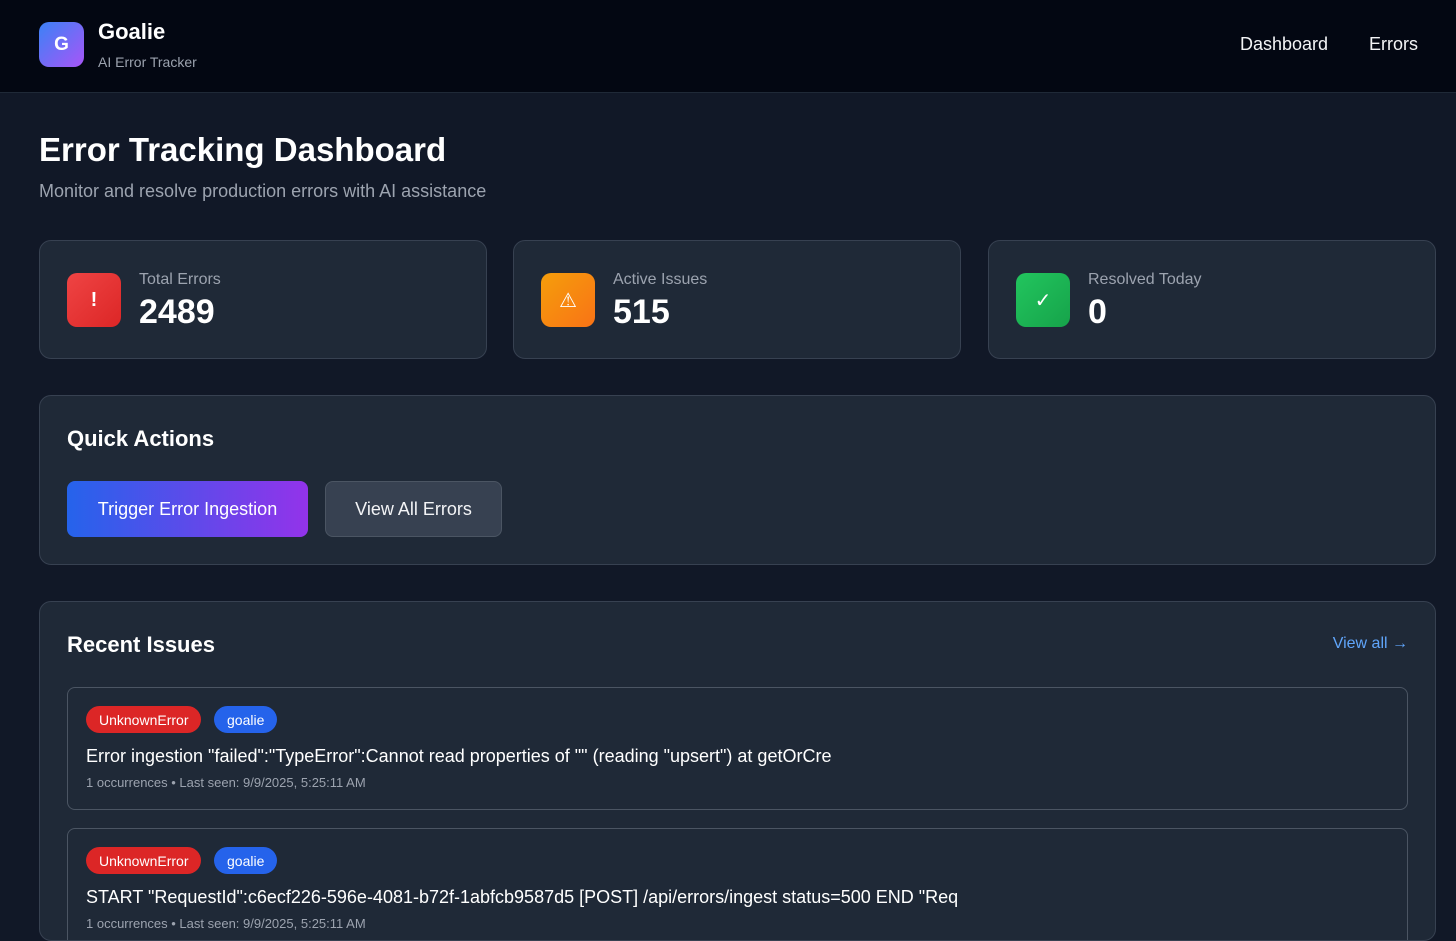 The width and height of the screenshot is (1456, 941). I want to click on page-title: Error Tracking Dashboard, so click(243, 149).